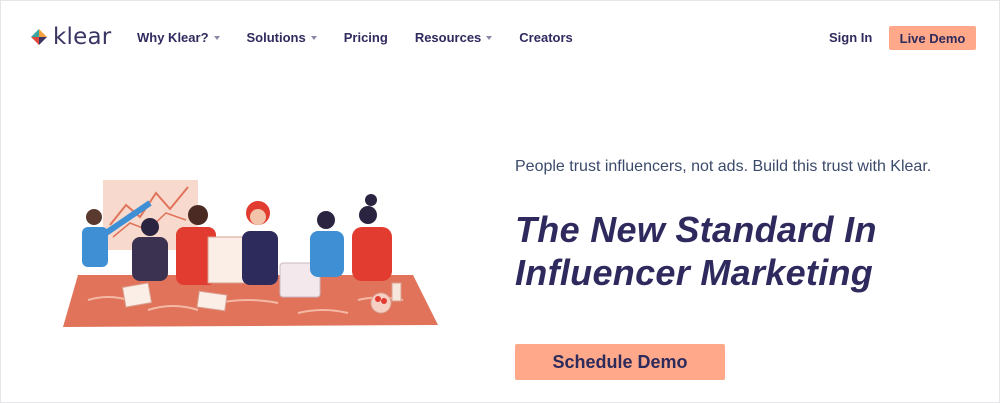 The height and width of the screenshot is (403, 1000). What do you see at coordinates (694, 272) in the screenshot?
I see `headline-line-2: Influencer Marketing` at bounding box center [694, 272].